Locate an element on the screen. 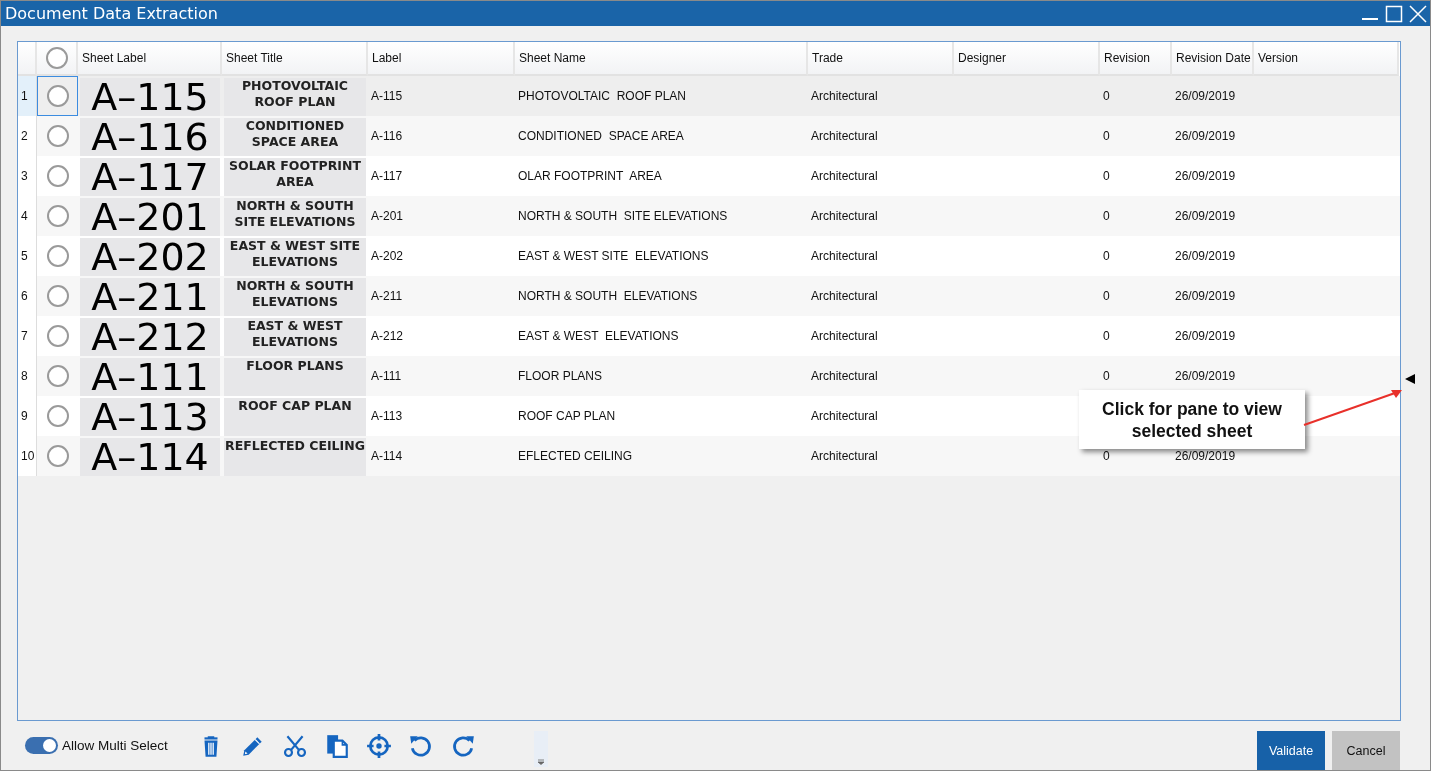  sheet-label-image: A–113 is located at coordinates (150, 417).